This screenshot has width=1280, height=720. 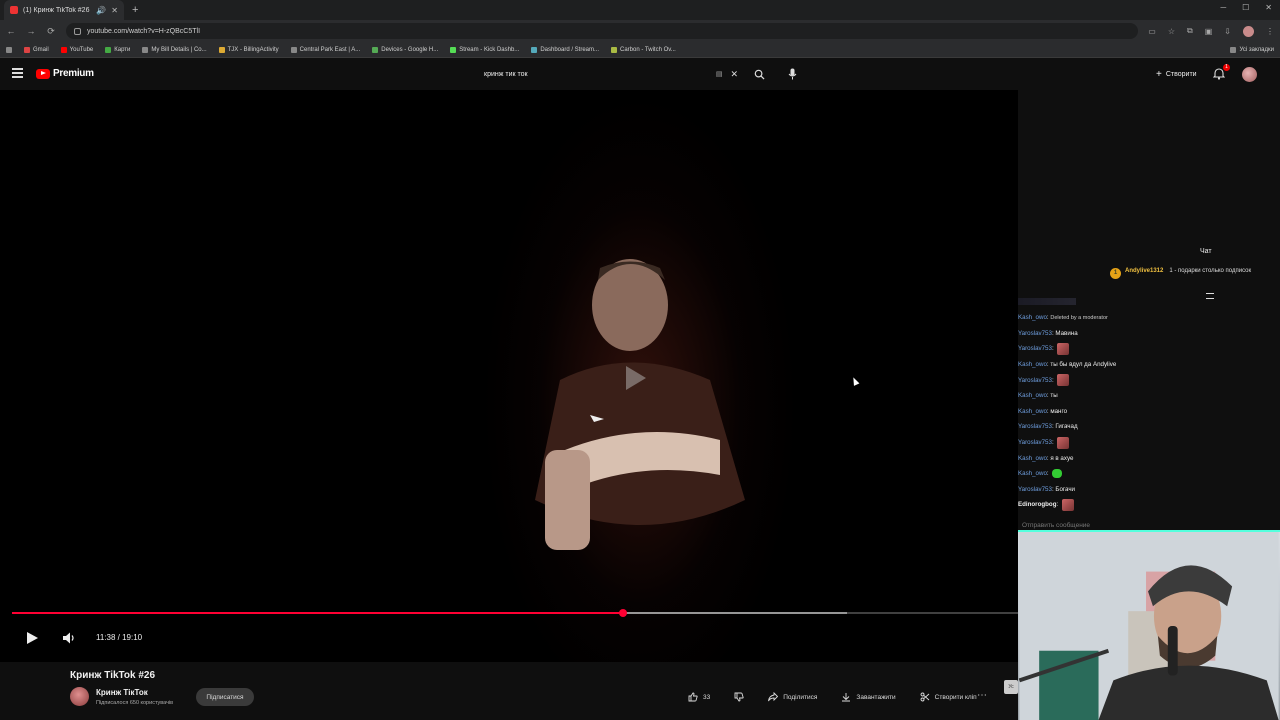 What do you see at coordinates (622, 613) in the screenshot?
I see `progress-scrubber` at bounding box center [622, 613].